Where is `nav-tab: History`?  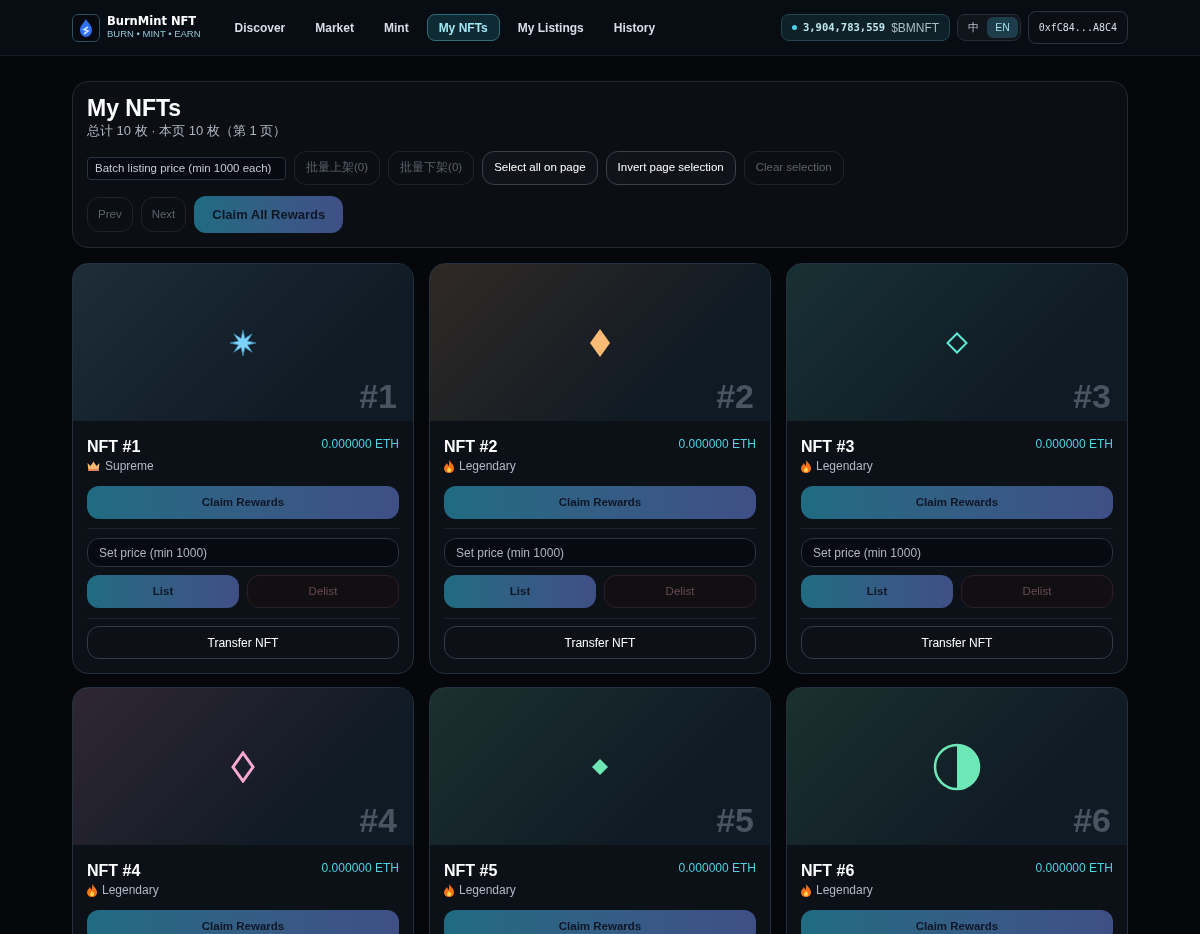
nav-tab: History is located at coordinates (634, 27).